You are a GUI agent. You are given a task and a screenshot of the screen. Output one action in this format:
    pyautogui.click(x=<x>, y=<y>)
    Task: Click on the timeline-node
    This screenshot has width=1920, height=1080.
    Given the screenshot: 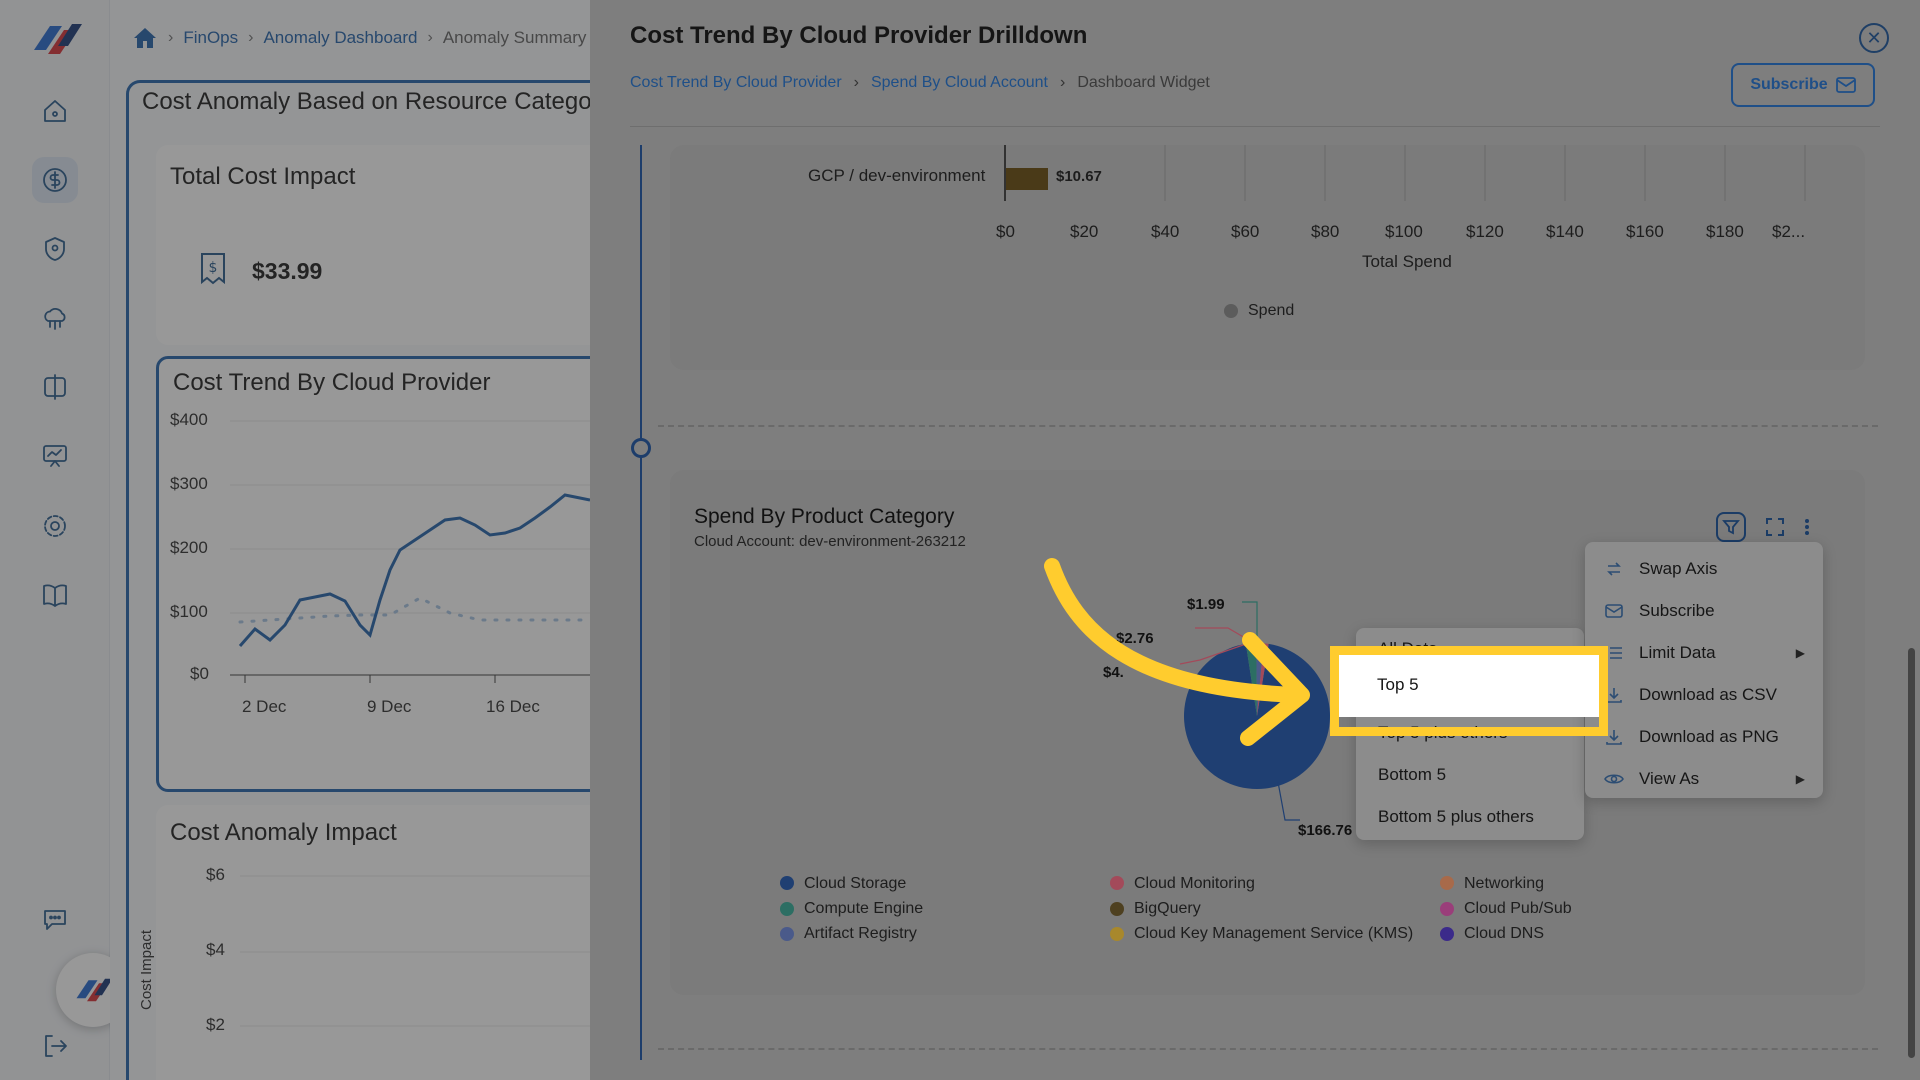 What is the action you would take?
    pyautogui.click(x=641, y=448)
    